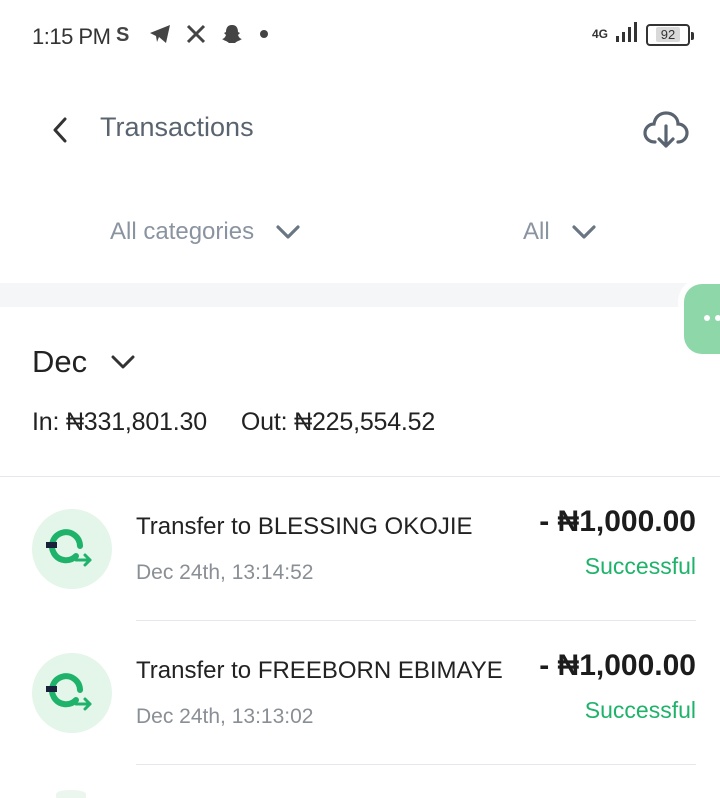 Image resolution: width=720 pixels, height=798 pixels. What do you see at coordinates (360, 295) in the screenshot?
I see `section-divider` at bounding box center [360, 295].